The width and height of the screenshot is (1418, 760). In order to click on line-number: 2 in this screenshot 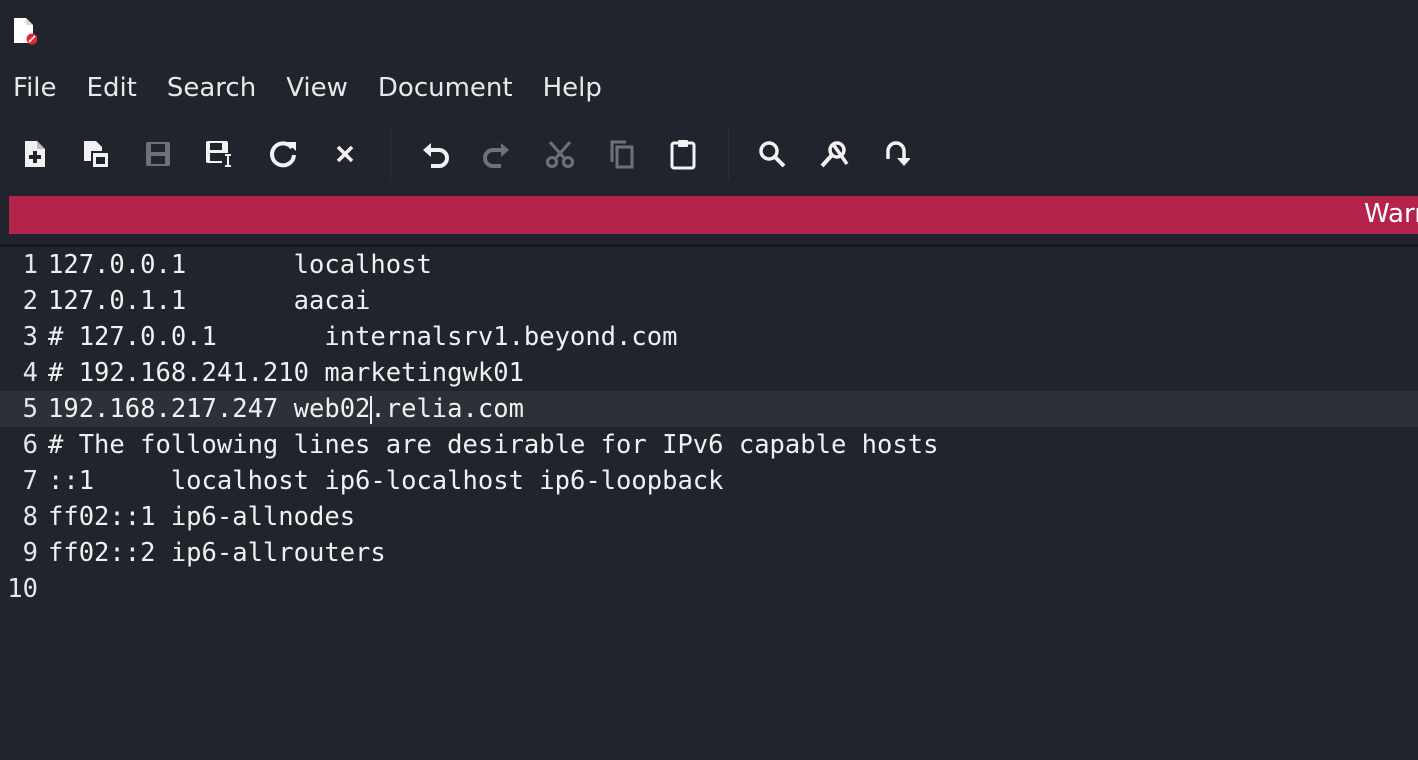, I will do `click(30, 301)`.